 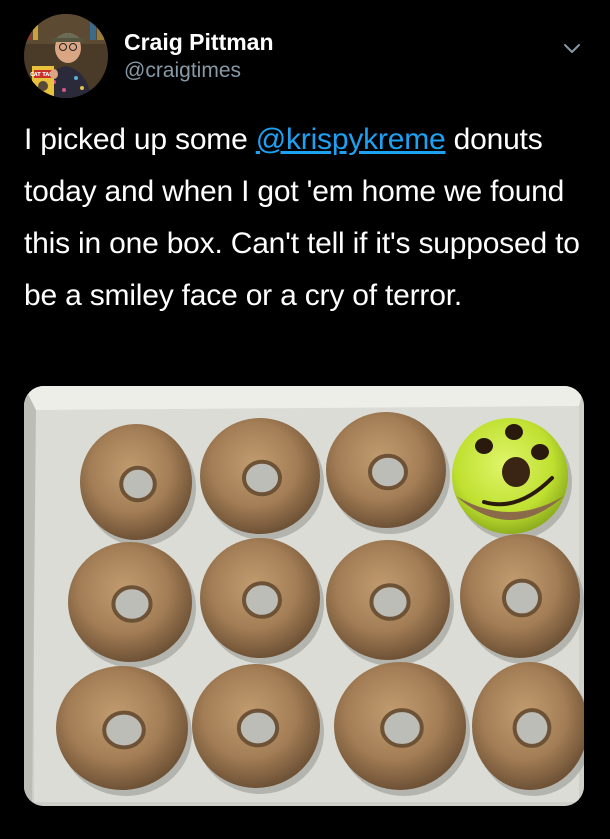 I want to click on tweet-header: CAT TALE Craig Pittman @craigtimes, so click(x=307, y=57).